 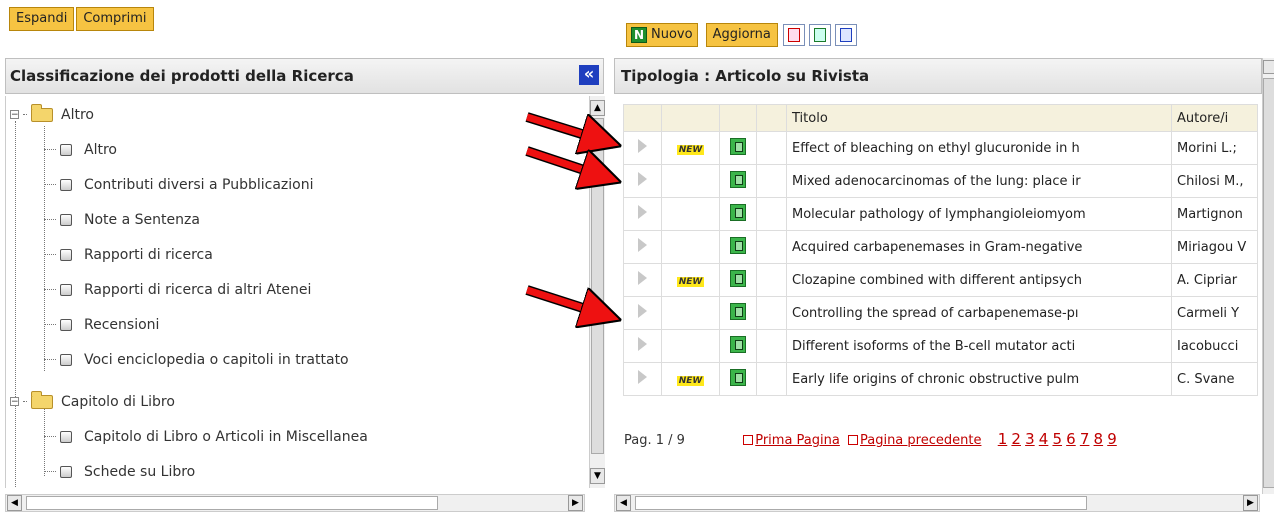 I want to click on refresh-button: Aggiorna, so click(x=741, y=35).